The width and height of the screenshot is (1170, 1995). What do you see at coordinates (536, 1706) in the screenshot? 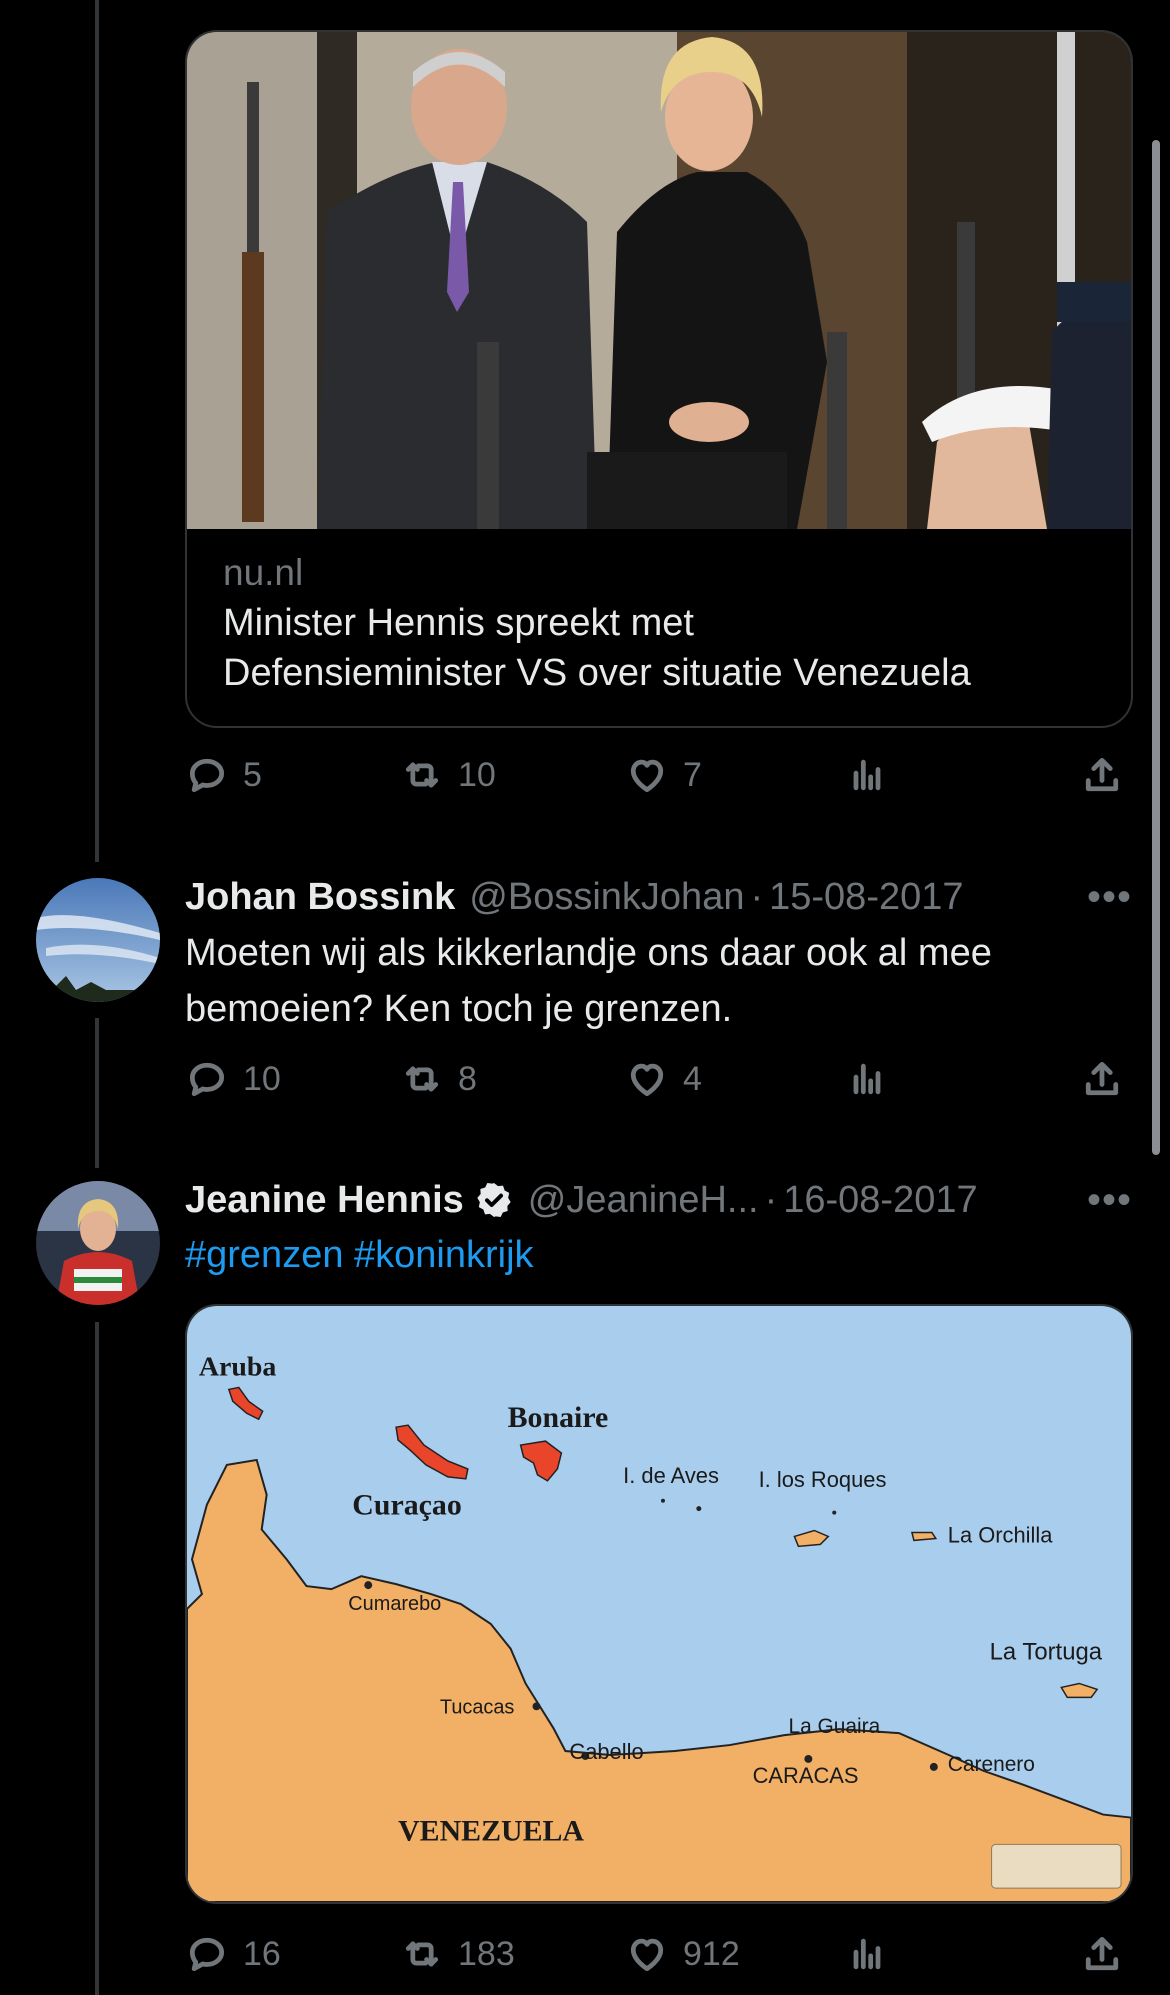
I see `tucacas-dot` at bounding box center [536, 1706].